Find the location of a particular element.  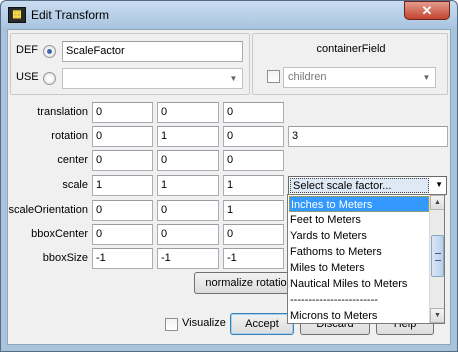

list-item: Microns to Meters is located at coordinates (359, 315).